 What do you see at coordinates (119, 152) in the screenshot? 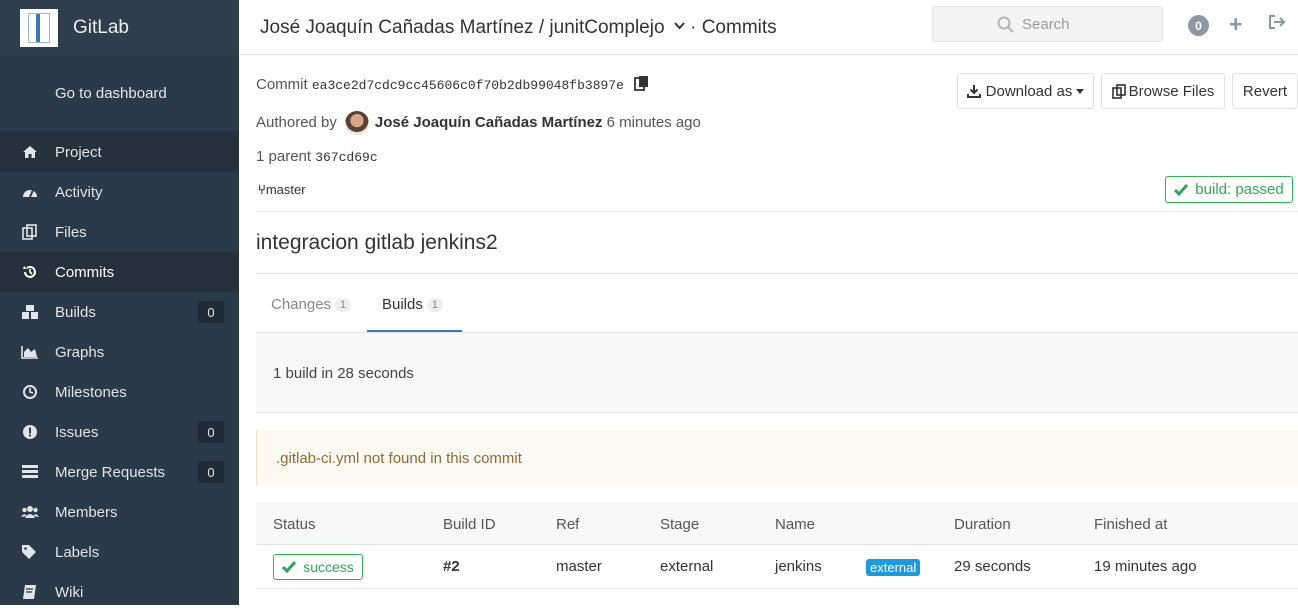
I see `sidebar-item-project: Project` at bounding box center [119, 152].